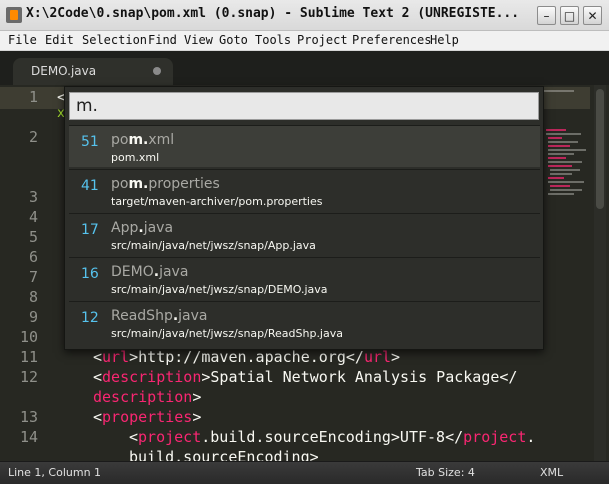 This screenshot has height=484, width=609. What do you see at coordinates (157, 71) in the screenshot?
I see `tab-close-dot-icon` at bounding box center [157, 71].